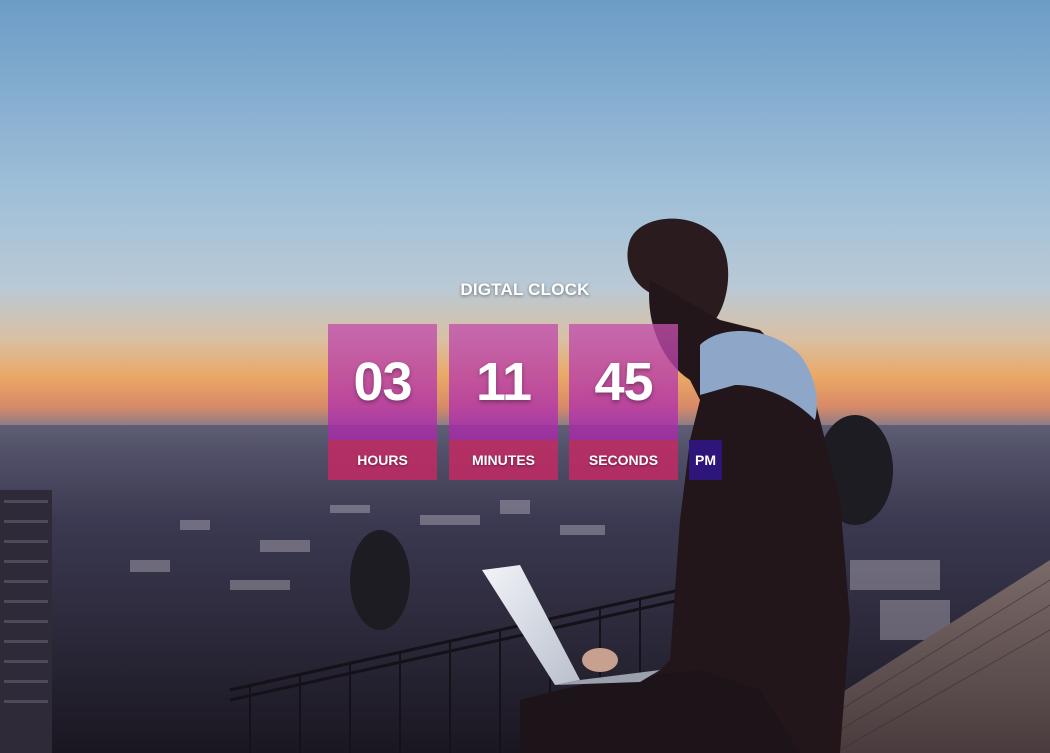  What do you see at coordinates (525, 289) in the screenshot?
I see `clock-title: DIGTAL CLOCK` at bounding box center [525, 289].